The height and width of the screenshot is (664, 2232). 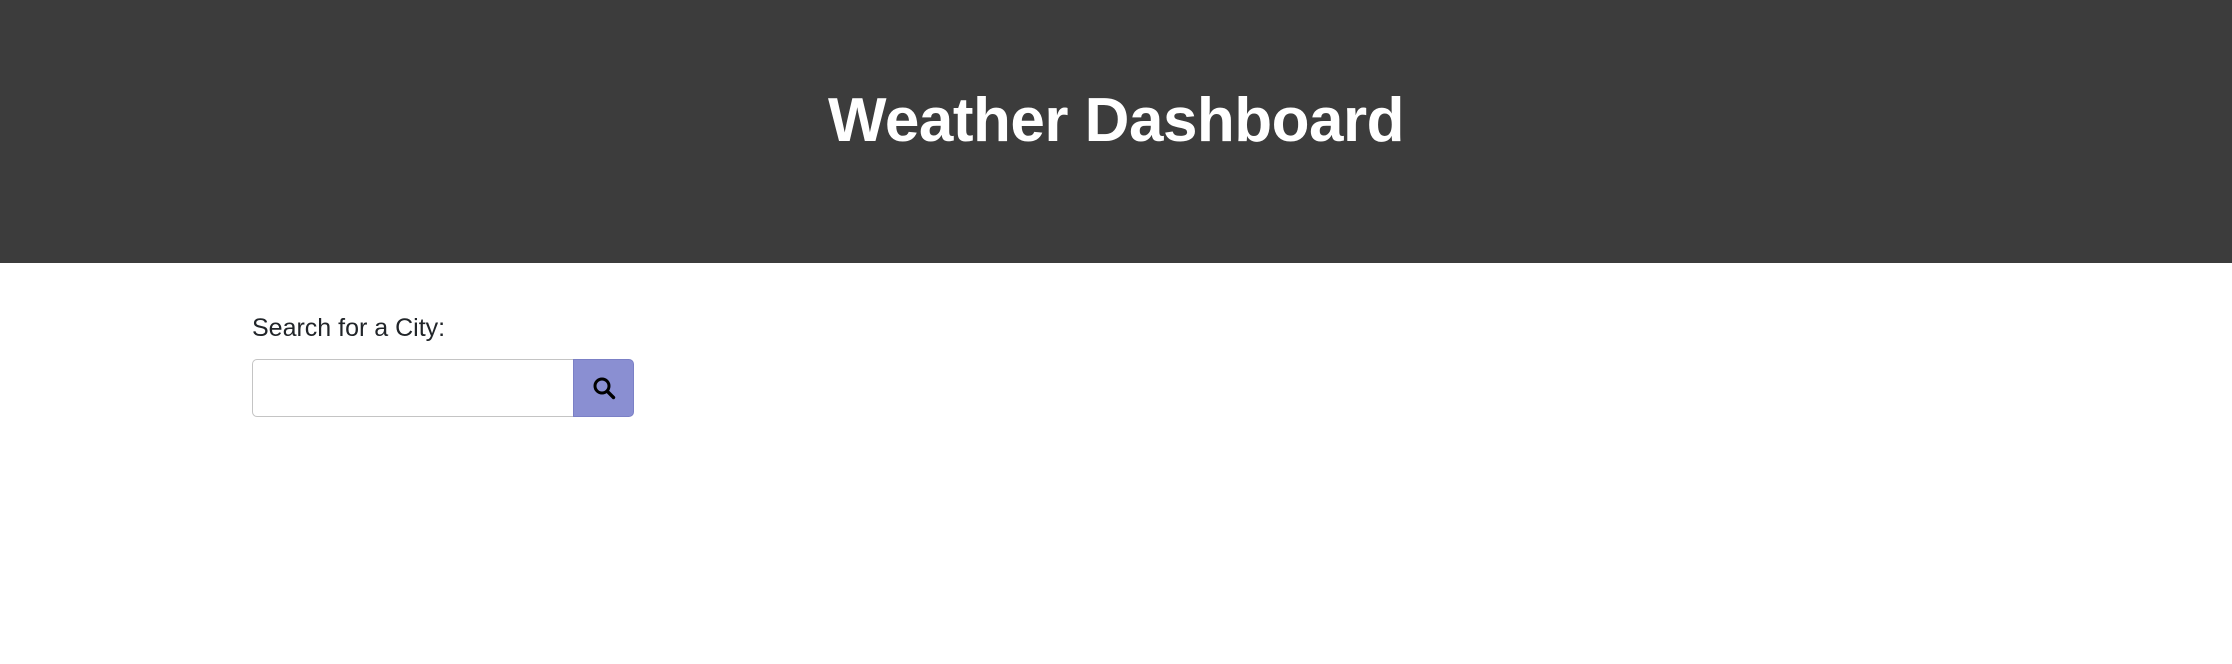 I want to click on search-form, so click(x=443, y=388).